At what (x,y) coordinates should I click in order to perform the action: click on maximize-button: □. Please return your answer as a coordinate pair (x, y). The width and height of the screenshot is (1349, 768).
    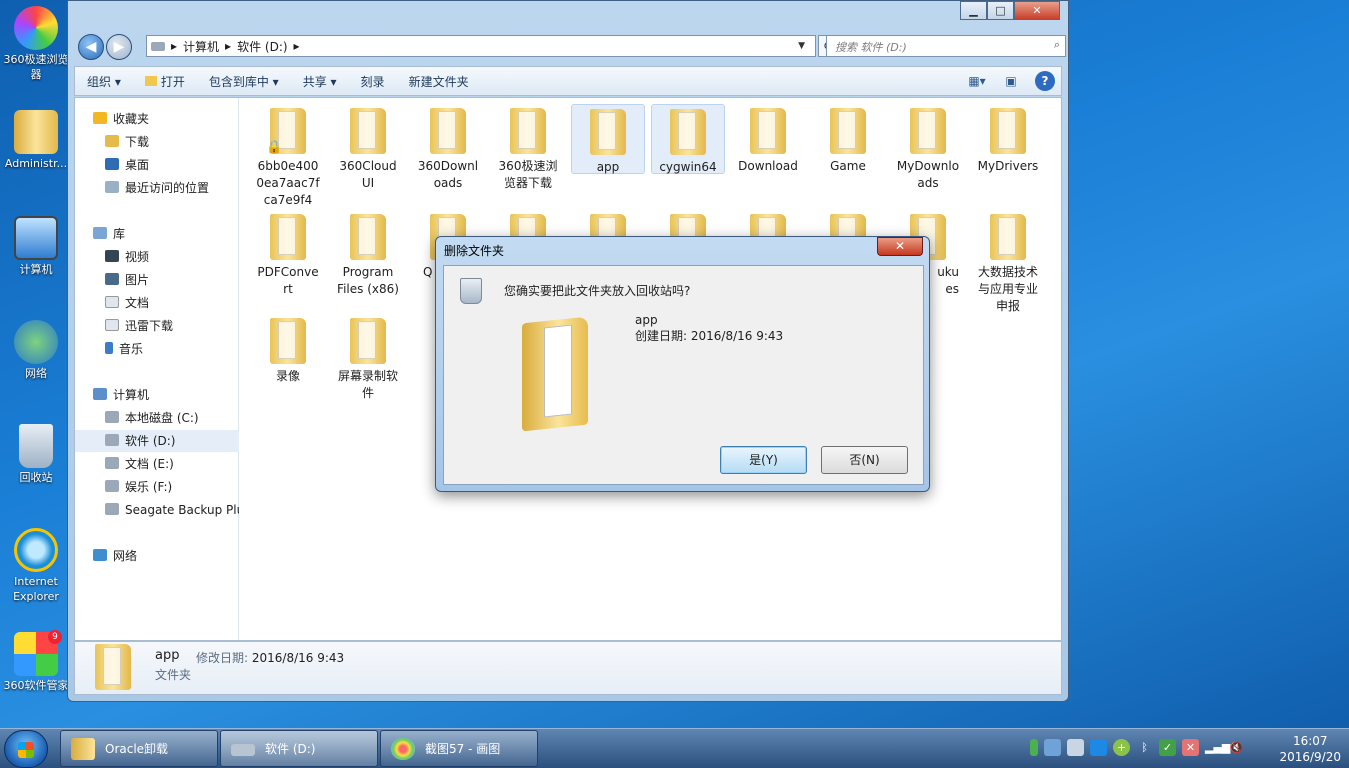
    Looking at the image, I should click on (1000, 10).